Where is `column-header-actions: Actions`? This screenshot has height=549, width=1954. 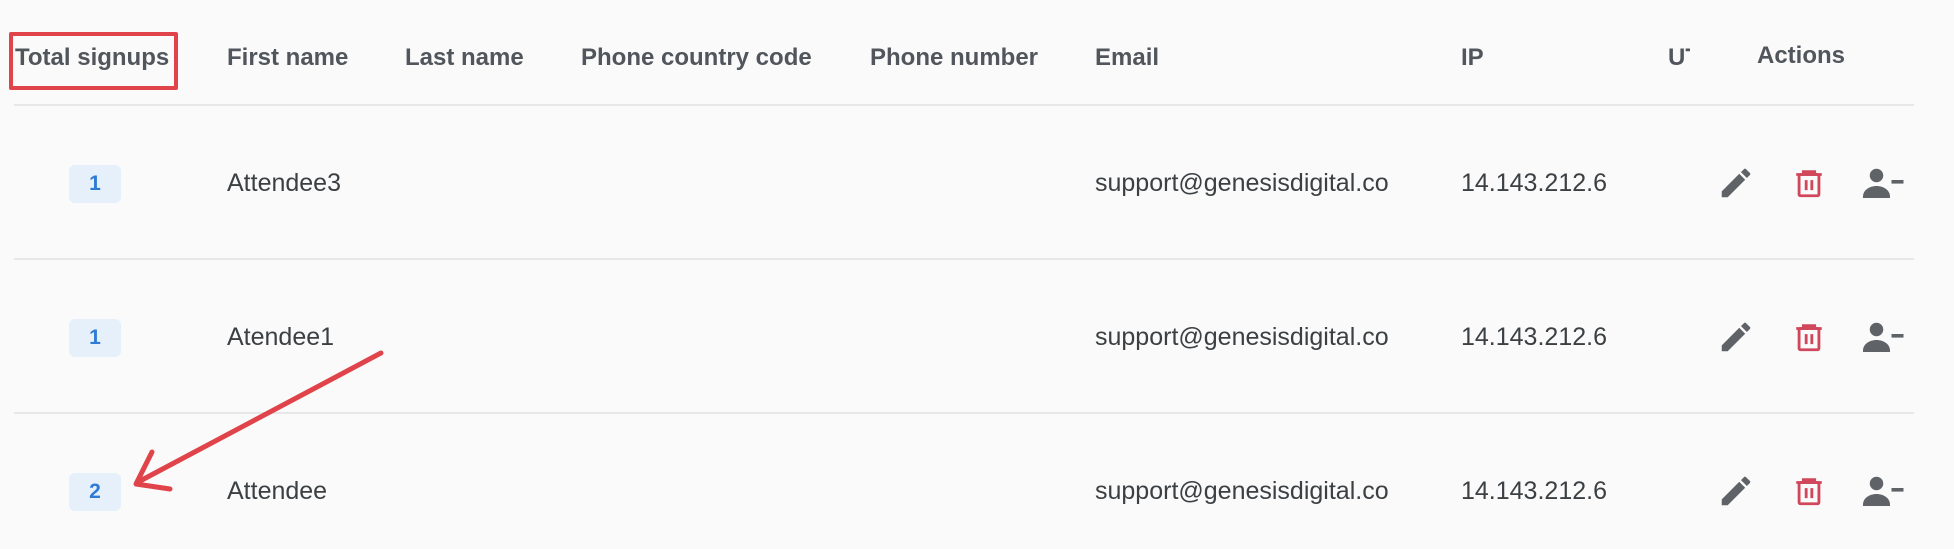
column-header-actions: Actions is located at coordinates (1801, 55).